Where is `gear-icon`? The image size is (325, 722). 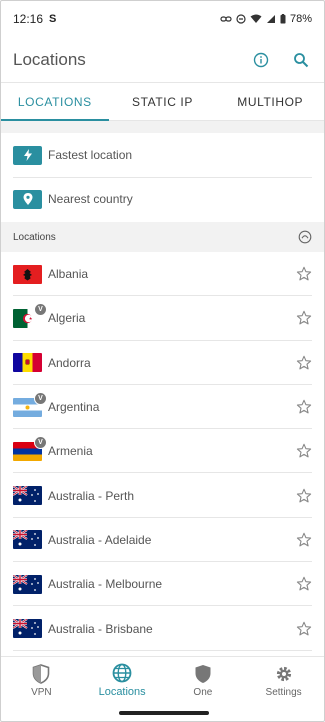
gear-icon is located at coordinates (283, 673).